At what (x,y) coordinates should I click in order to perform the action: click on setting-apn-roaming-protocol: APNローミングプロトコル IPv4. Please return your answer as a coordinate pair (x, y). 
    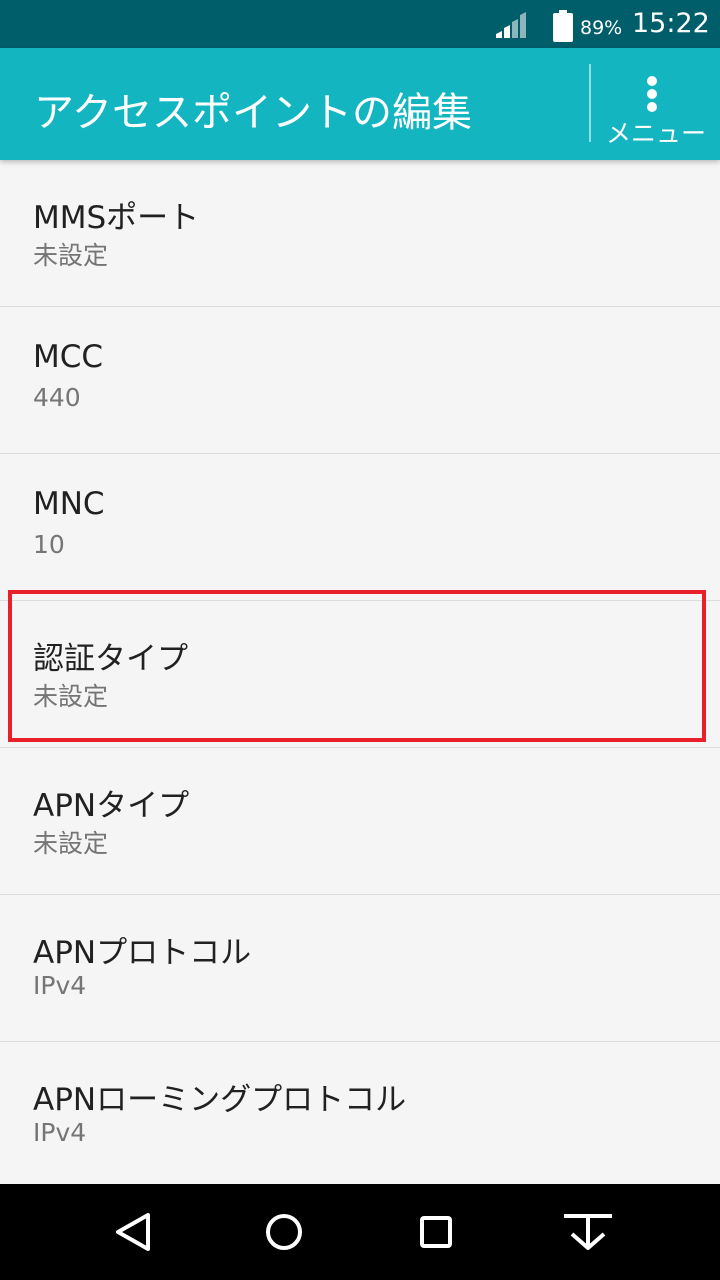
    Looking at the image, I should click on (360, 1115).